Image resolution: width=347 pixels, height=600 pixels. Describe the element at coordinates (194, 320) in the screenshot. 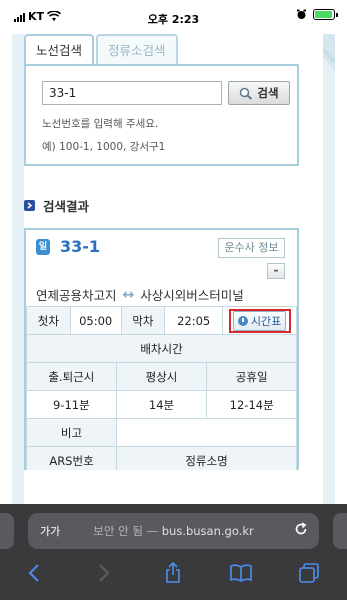

I see `last-bus-time: 22:05` at that location.